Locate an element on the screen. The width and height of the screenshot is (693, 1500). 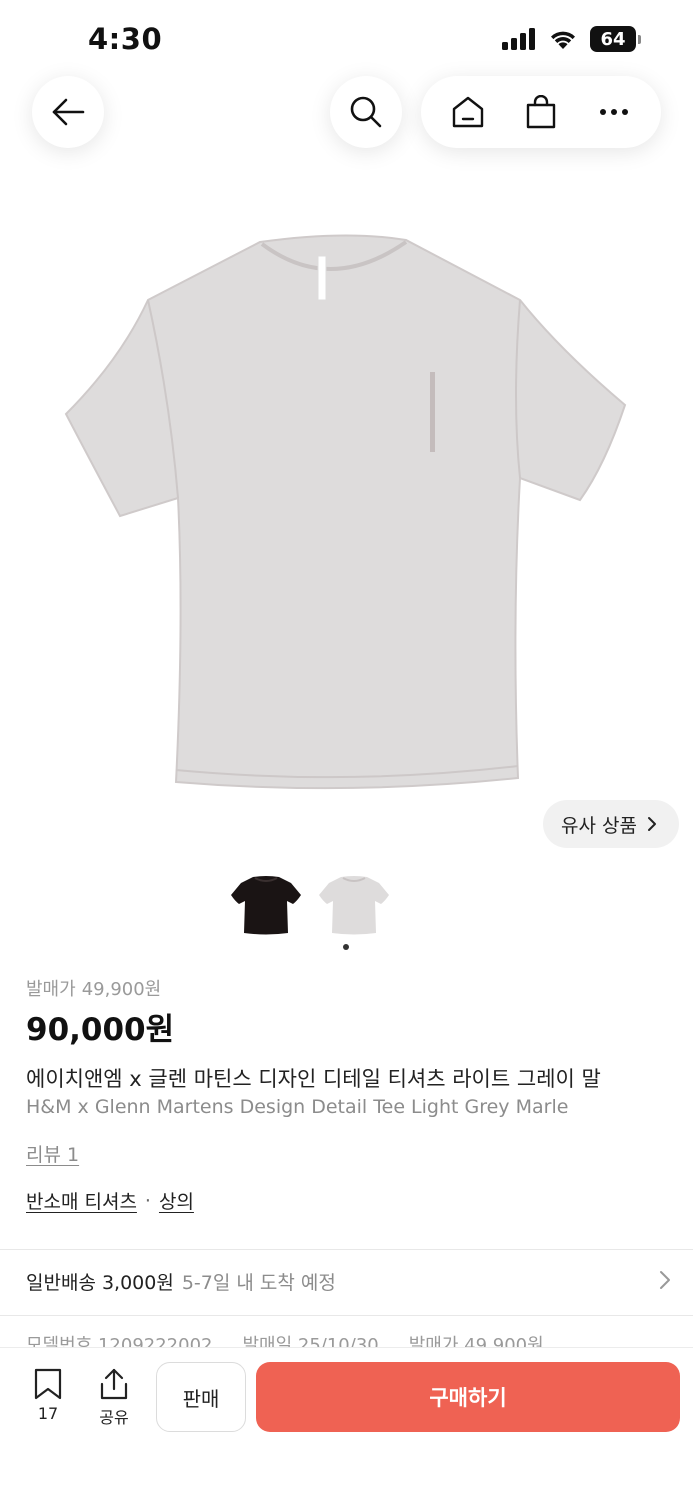
top-nav-group is located at coordinates (541, 112).